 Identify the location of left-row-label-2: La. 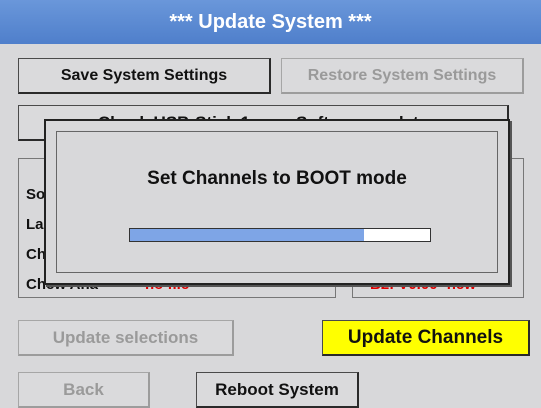
(35, 224).